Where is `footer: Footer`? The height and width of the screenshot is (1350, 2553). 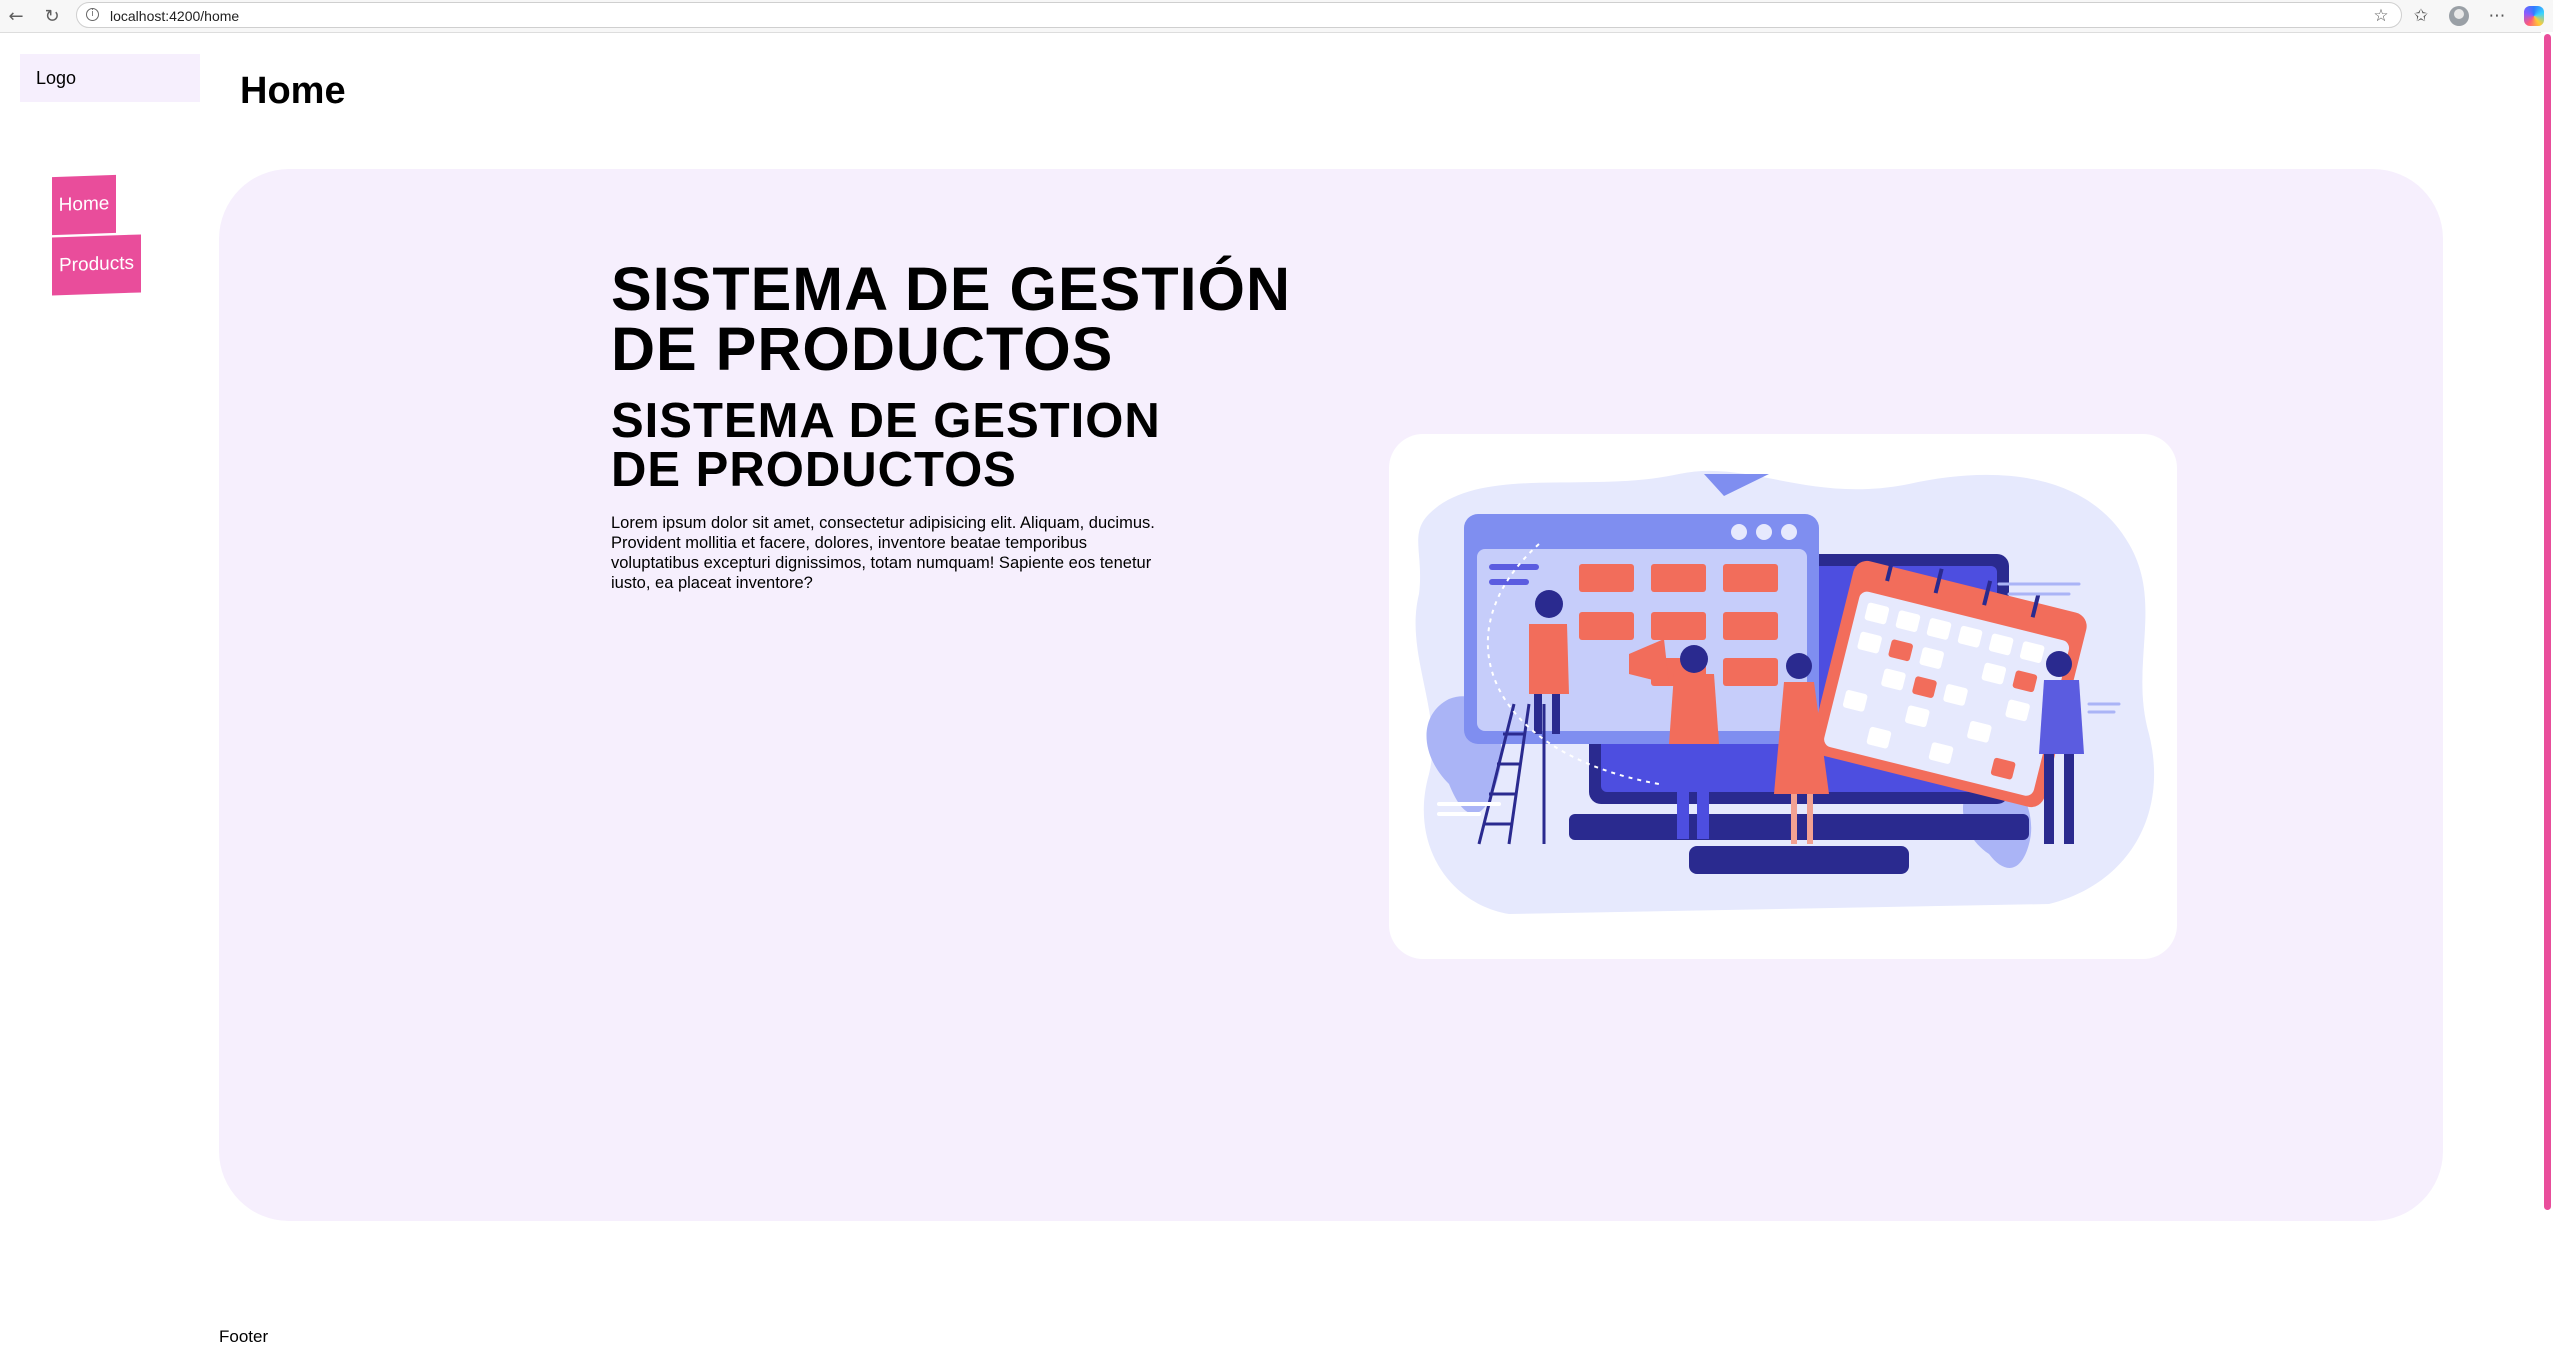 footer: Footer is located at coordinates (244, 1336).